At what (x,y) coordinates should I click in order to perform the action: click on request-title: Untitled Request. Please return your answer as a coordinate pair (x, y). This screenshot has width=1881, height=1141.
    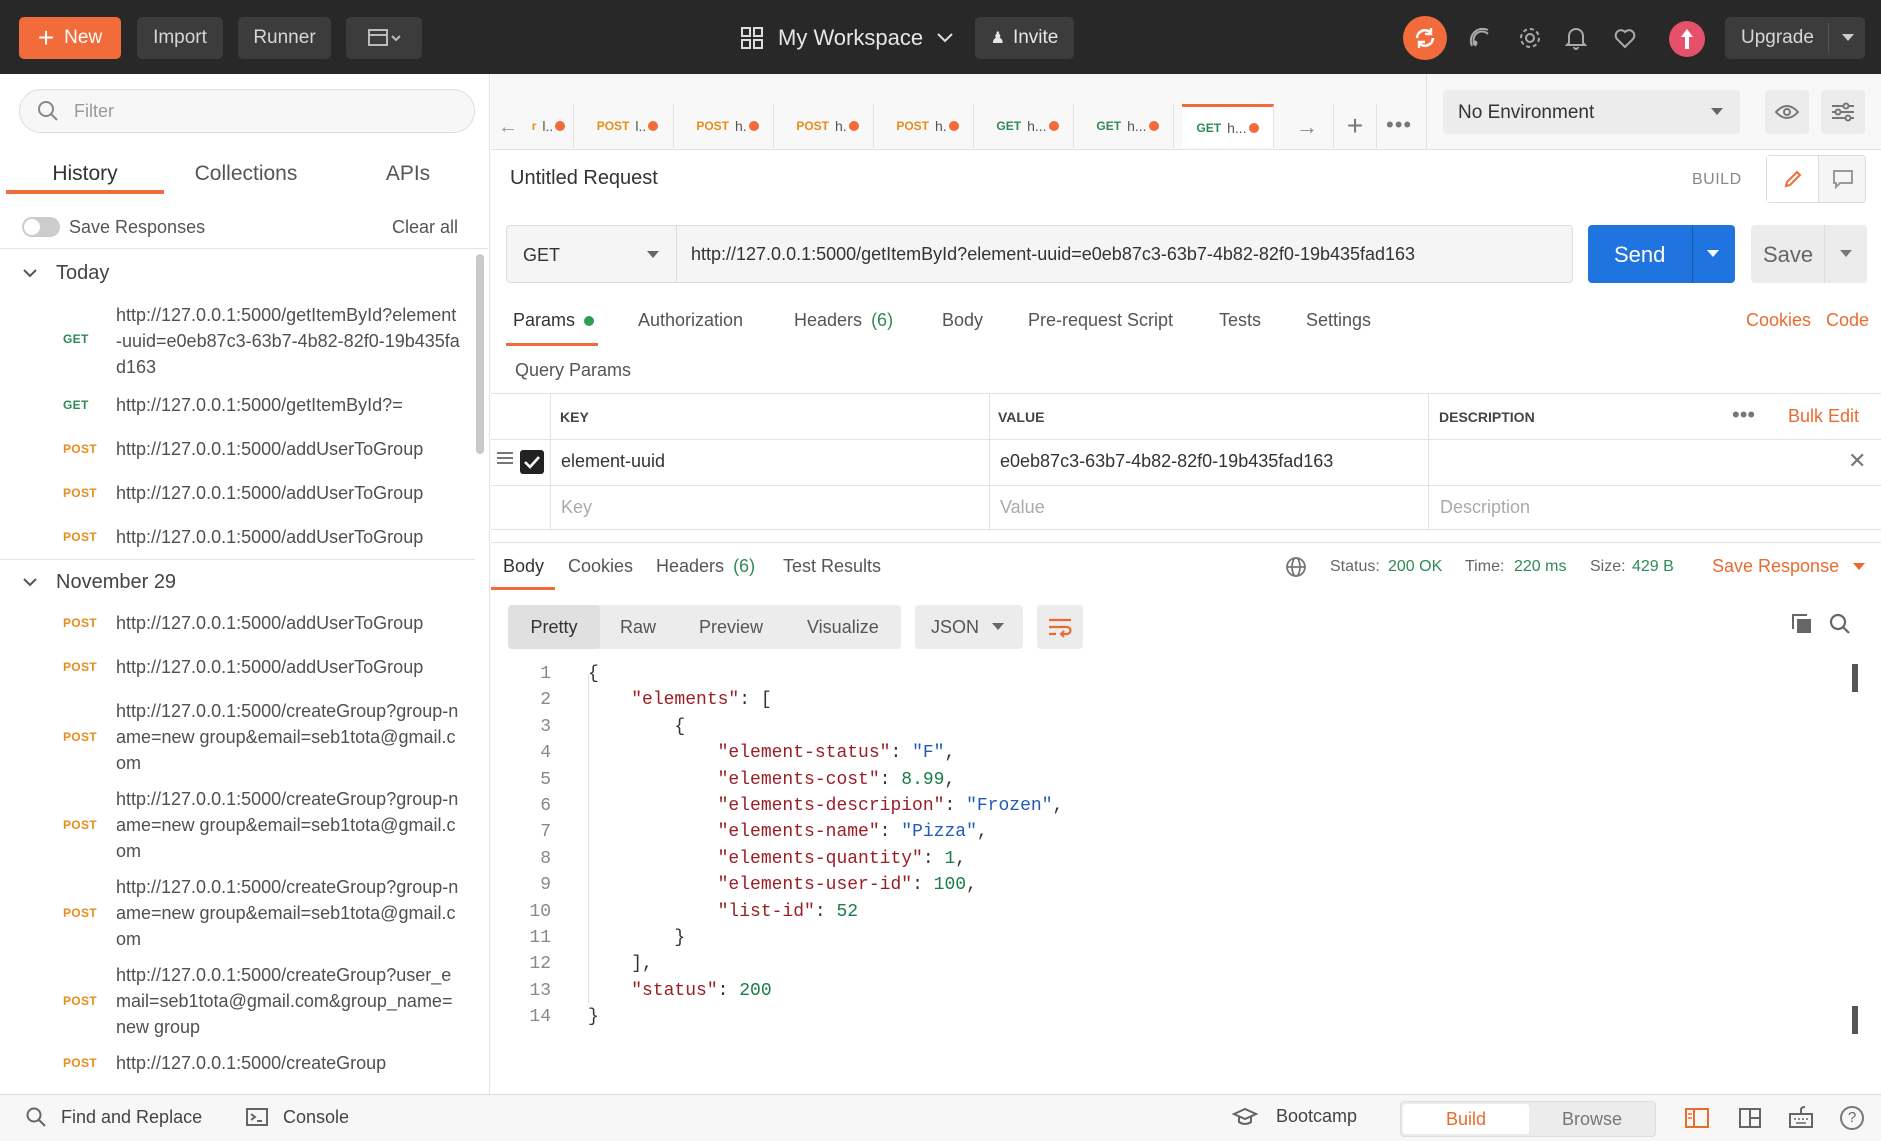
    Looking at the image, I should click on (584, 178).